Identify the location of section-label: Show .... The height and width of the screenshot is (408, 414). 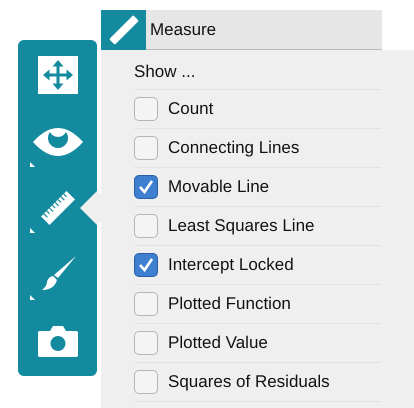
(165, 71).